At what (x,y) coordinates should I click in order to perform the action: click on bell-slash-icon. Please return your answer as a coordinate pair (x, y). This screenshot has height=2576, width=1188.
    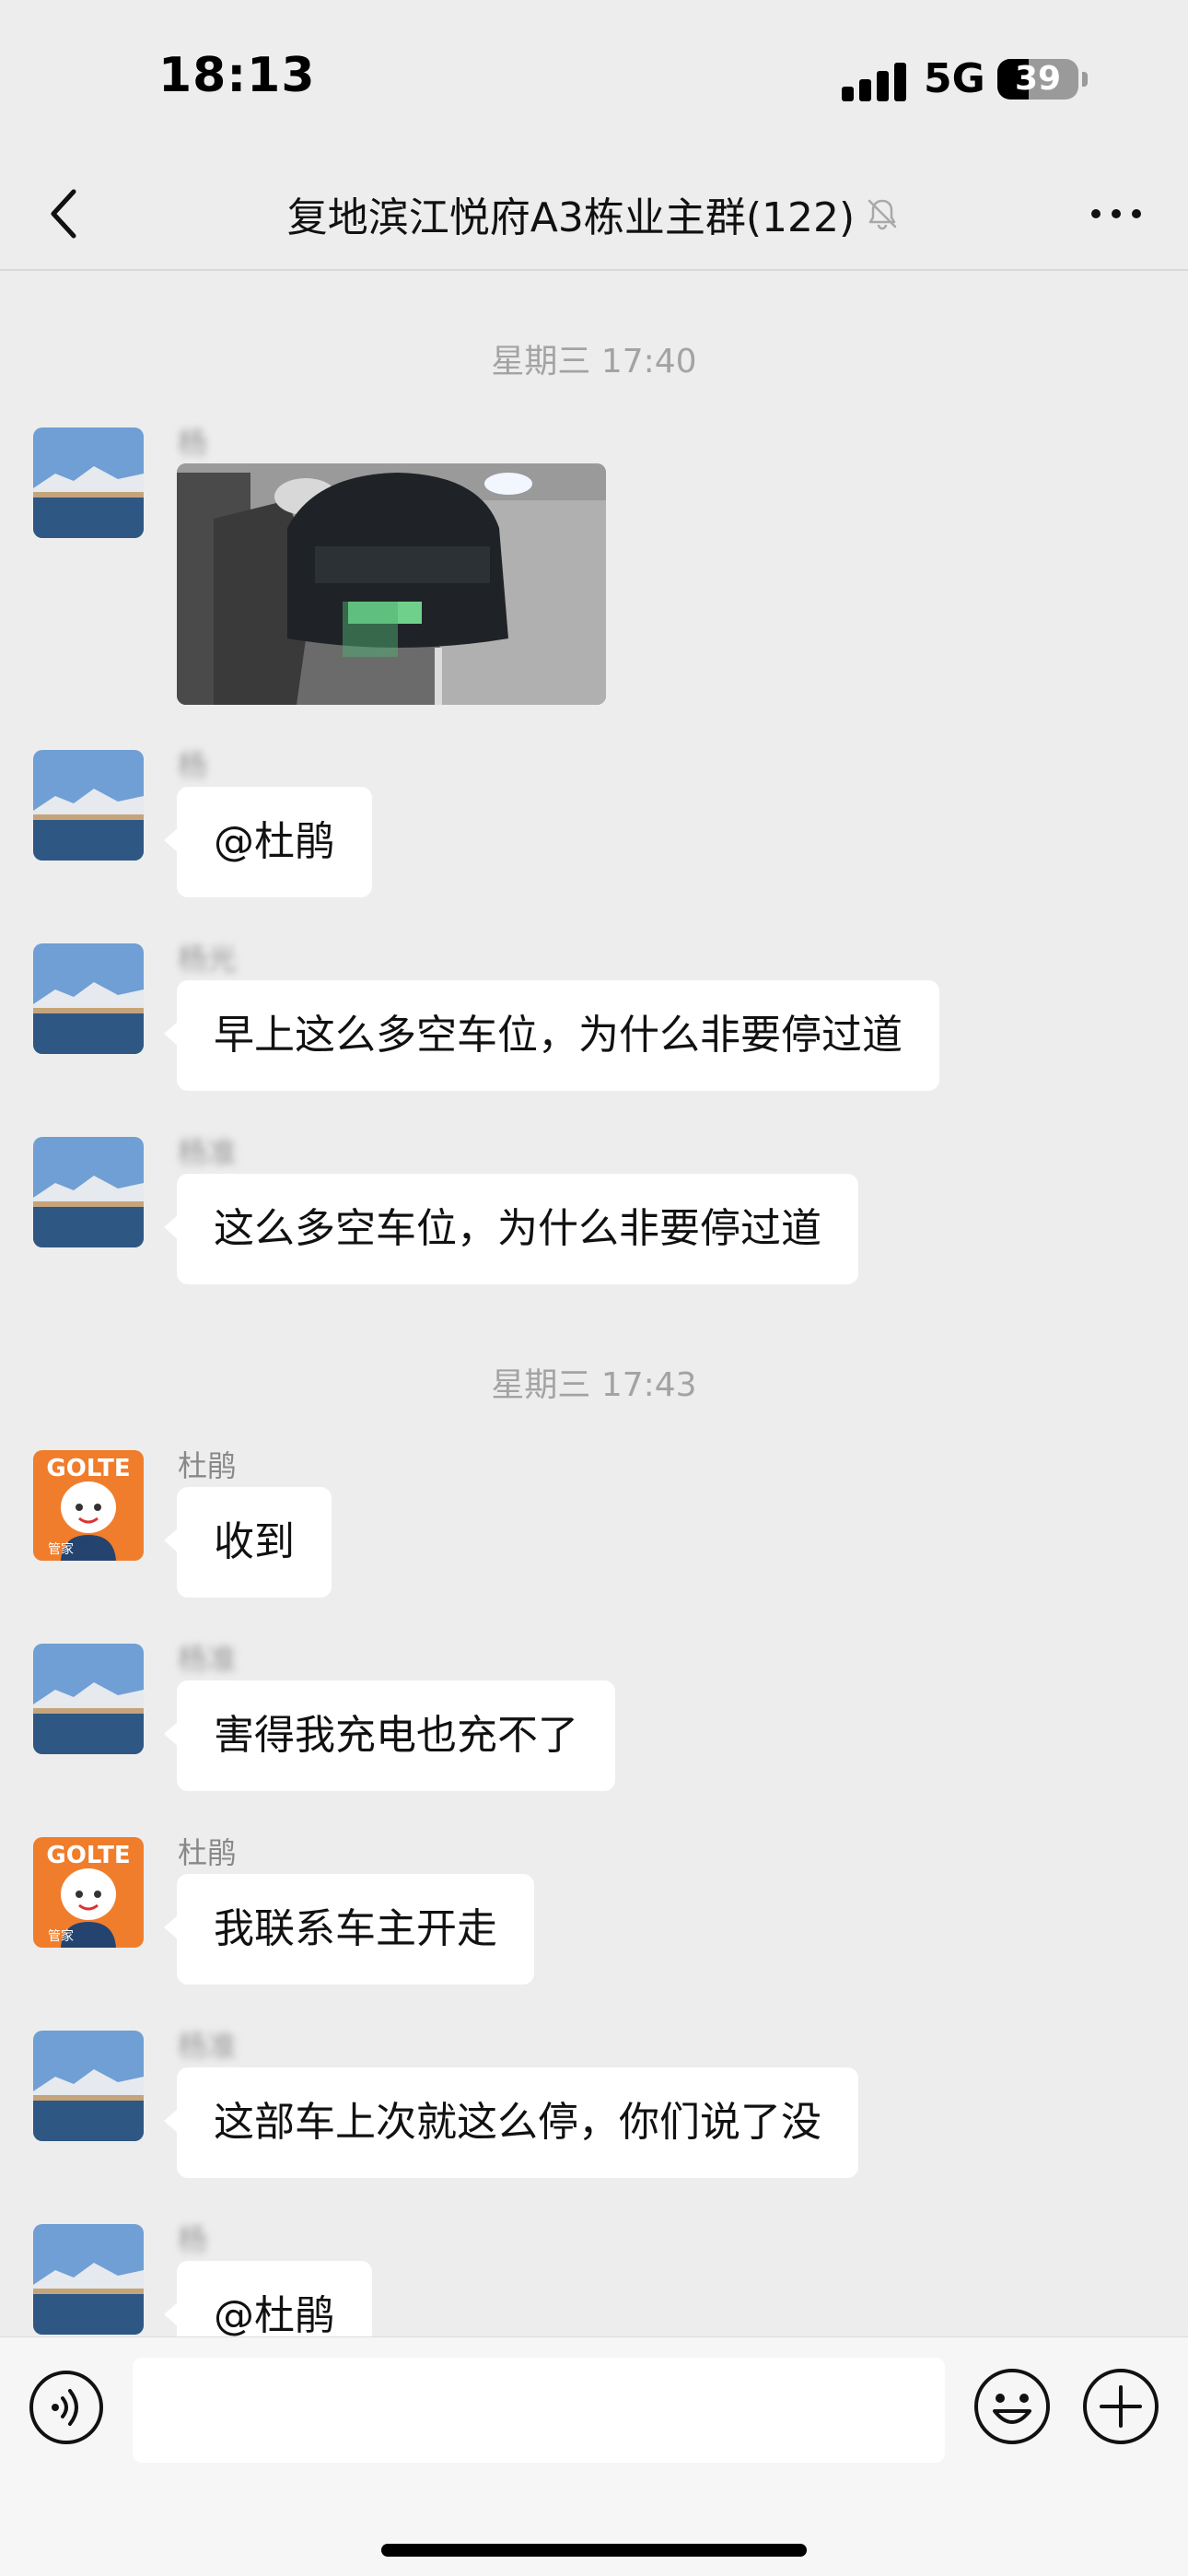
    Looking at the image, I should click on (882, 214).